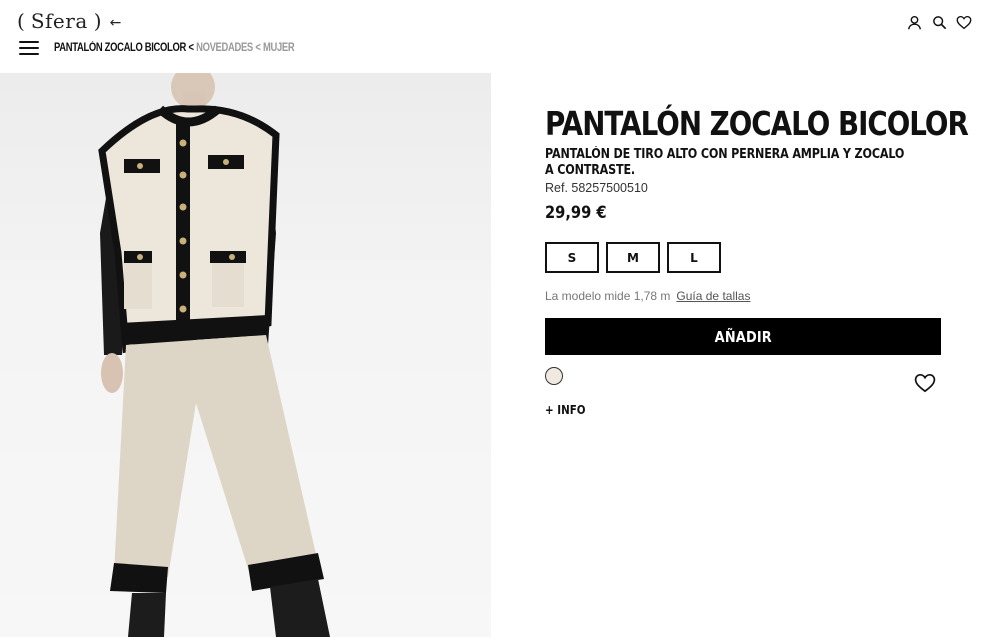 Image resolution: width=984 pixels, height=637 pixels. I want to click on model-height-text: La modelo mide 1,78 m, so click(608, 296).